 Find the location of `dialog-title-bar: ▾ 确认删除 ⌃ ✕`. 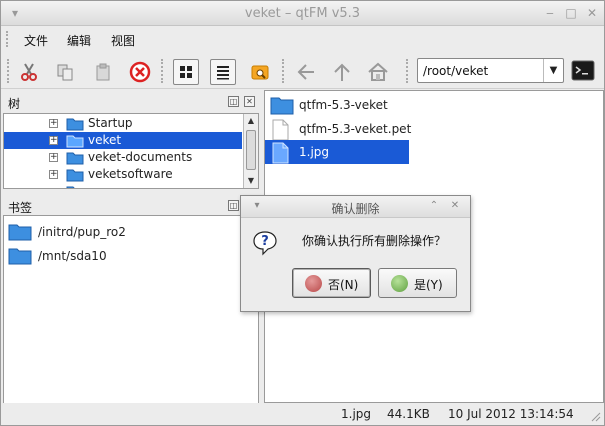

dialog-title-bar: ▾ 确认删除 ⌃ ✕ is located at coordinates (355, 207).